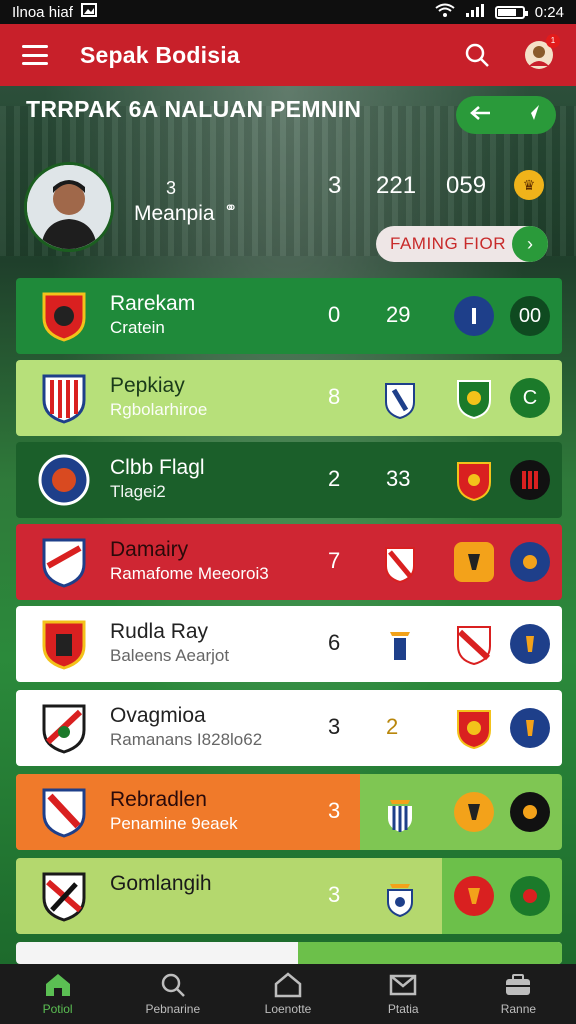 Image resolution: width=576 pixels, height=1024 pixels. I want to click on wifi-icon, so click(445, 12).